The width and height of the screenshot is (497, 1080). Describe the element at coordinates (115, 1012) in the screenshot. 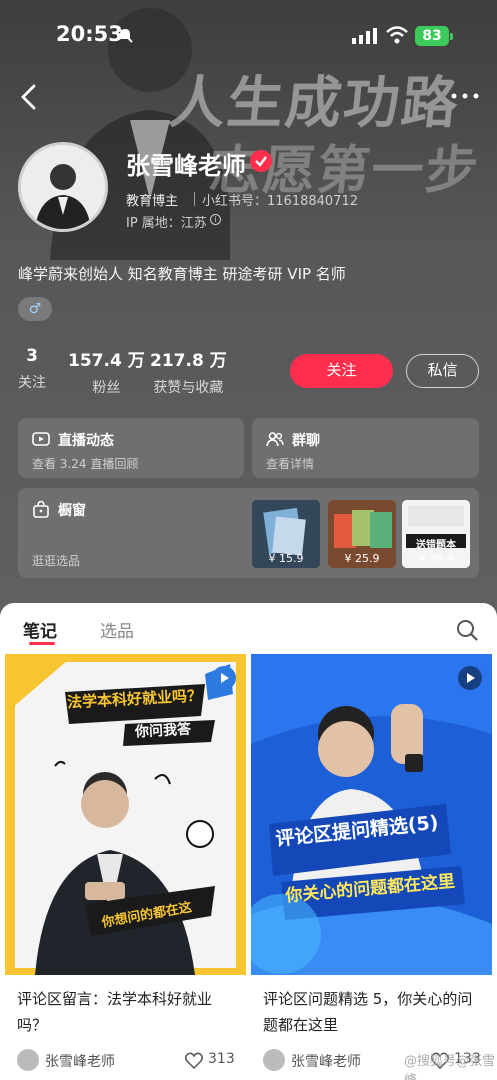

I see `note-title: 评论区留言：法学本科好就业吗？` at that location.